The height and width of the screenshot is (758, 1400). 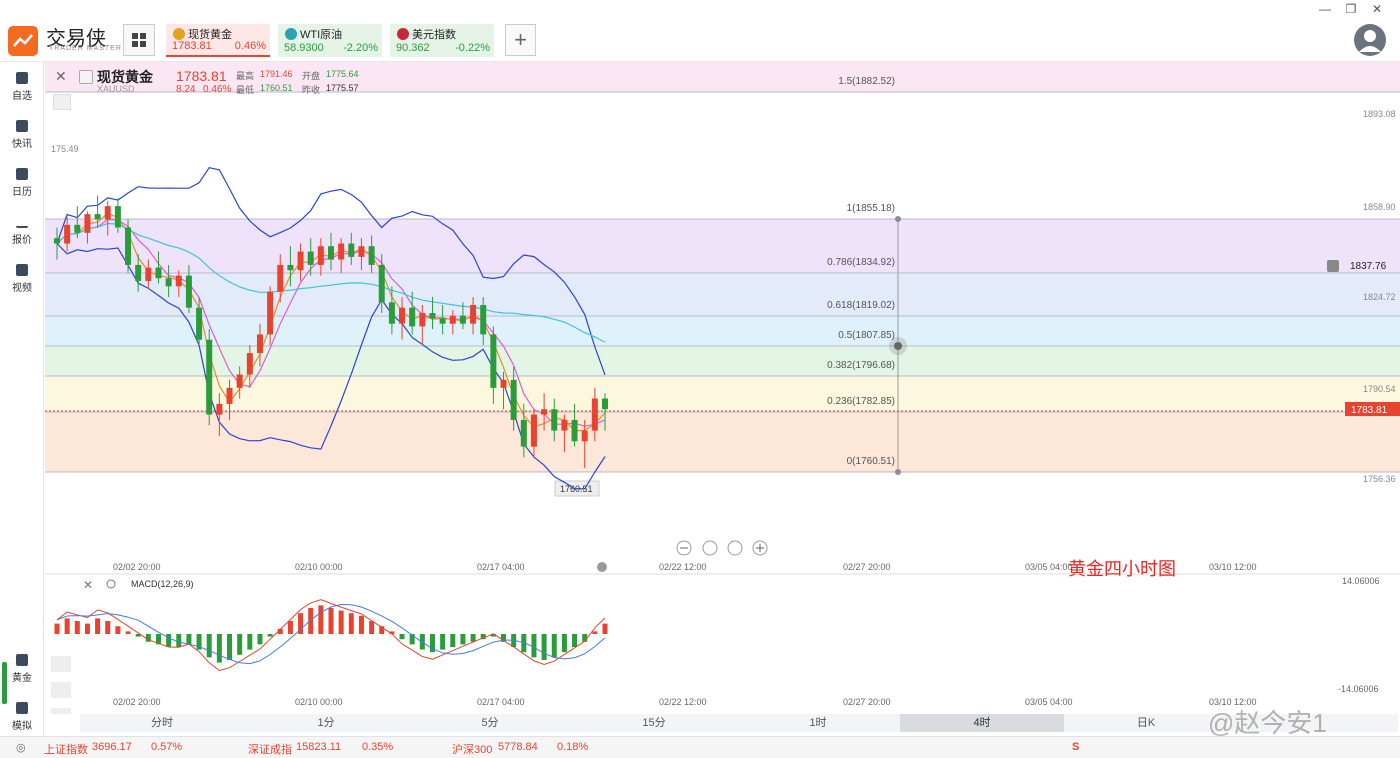 I want to click on symbol-change-pct: 0.46%, so click(x=217, y=89).